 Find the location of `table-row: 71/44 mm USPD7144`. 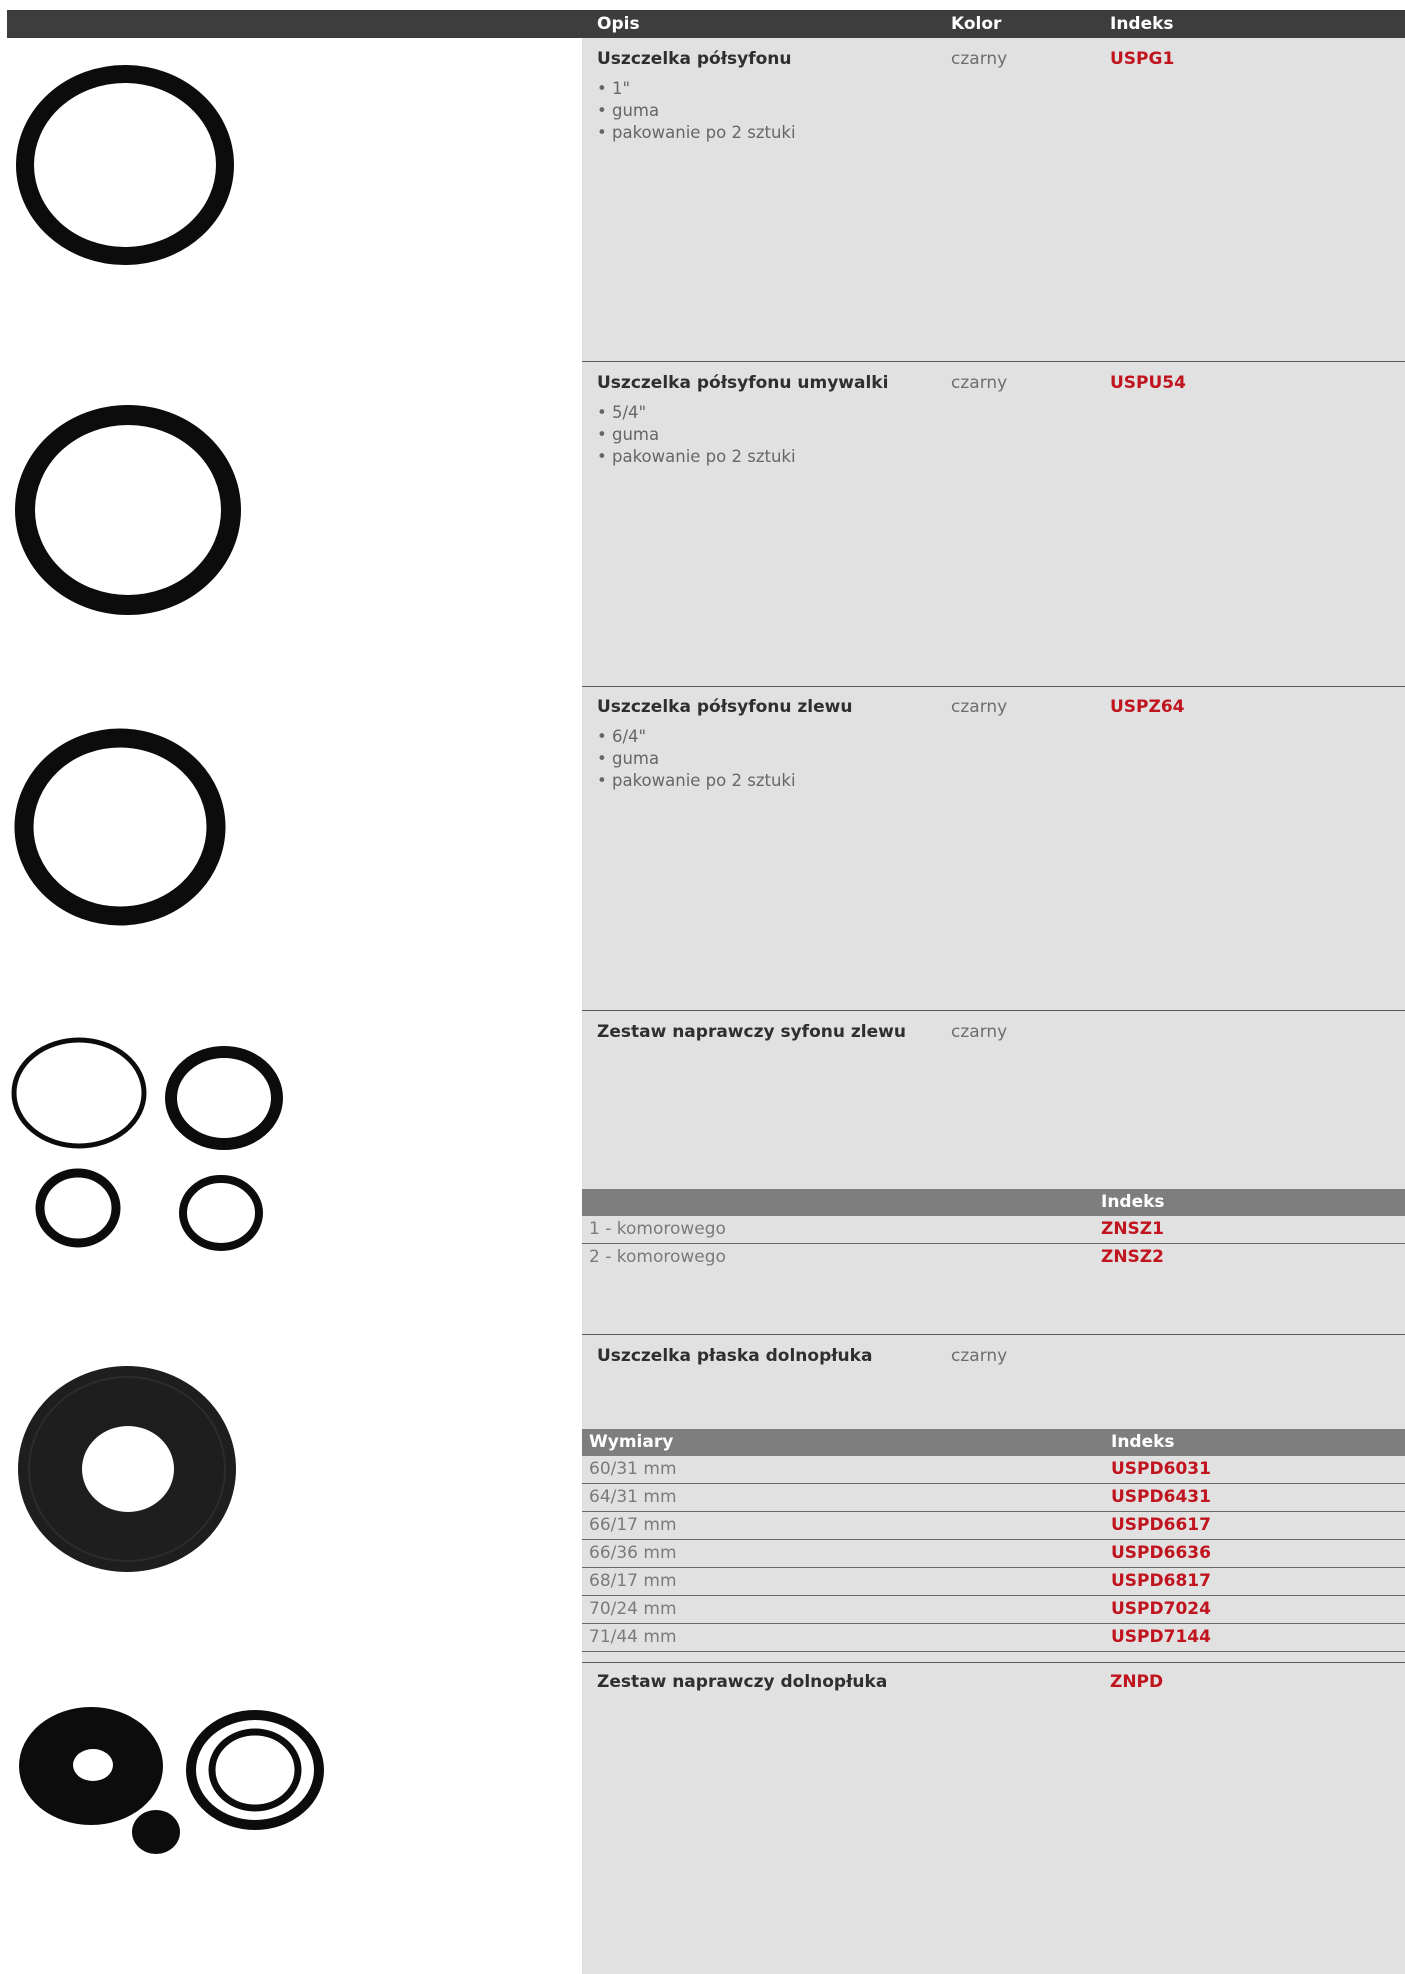

table-row: 71/44 mm USPD7144 is located at coordinates (993, 1638).